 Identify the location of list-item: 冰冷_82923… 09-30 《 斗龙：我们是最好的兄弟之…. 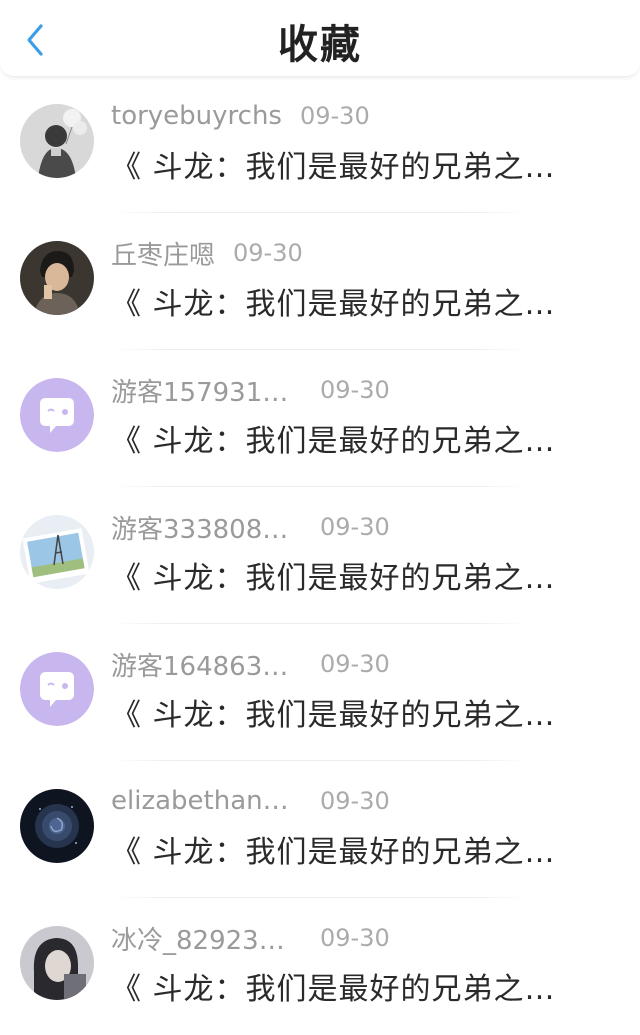
(320, 966).